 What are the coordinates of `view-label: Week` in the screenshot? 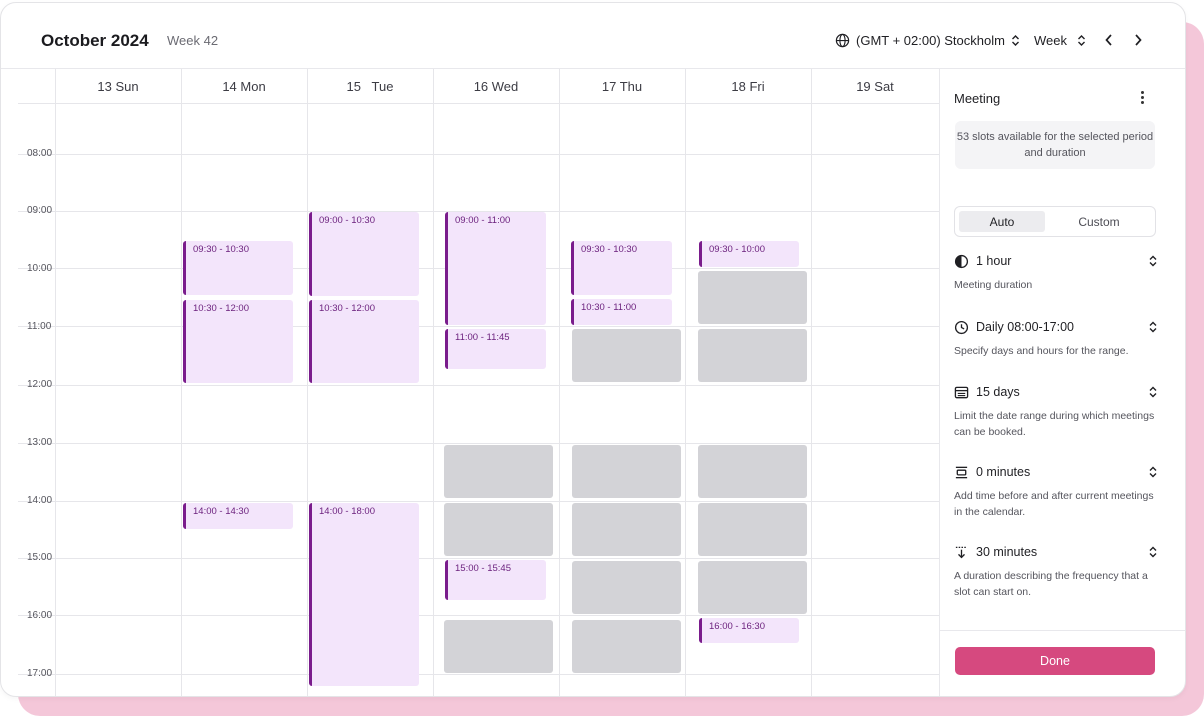 It's located at (1050, 40).